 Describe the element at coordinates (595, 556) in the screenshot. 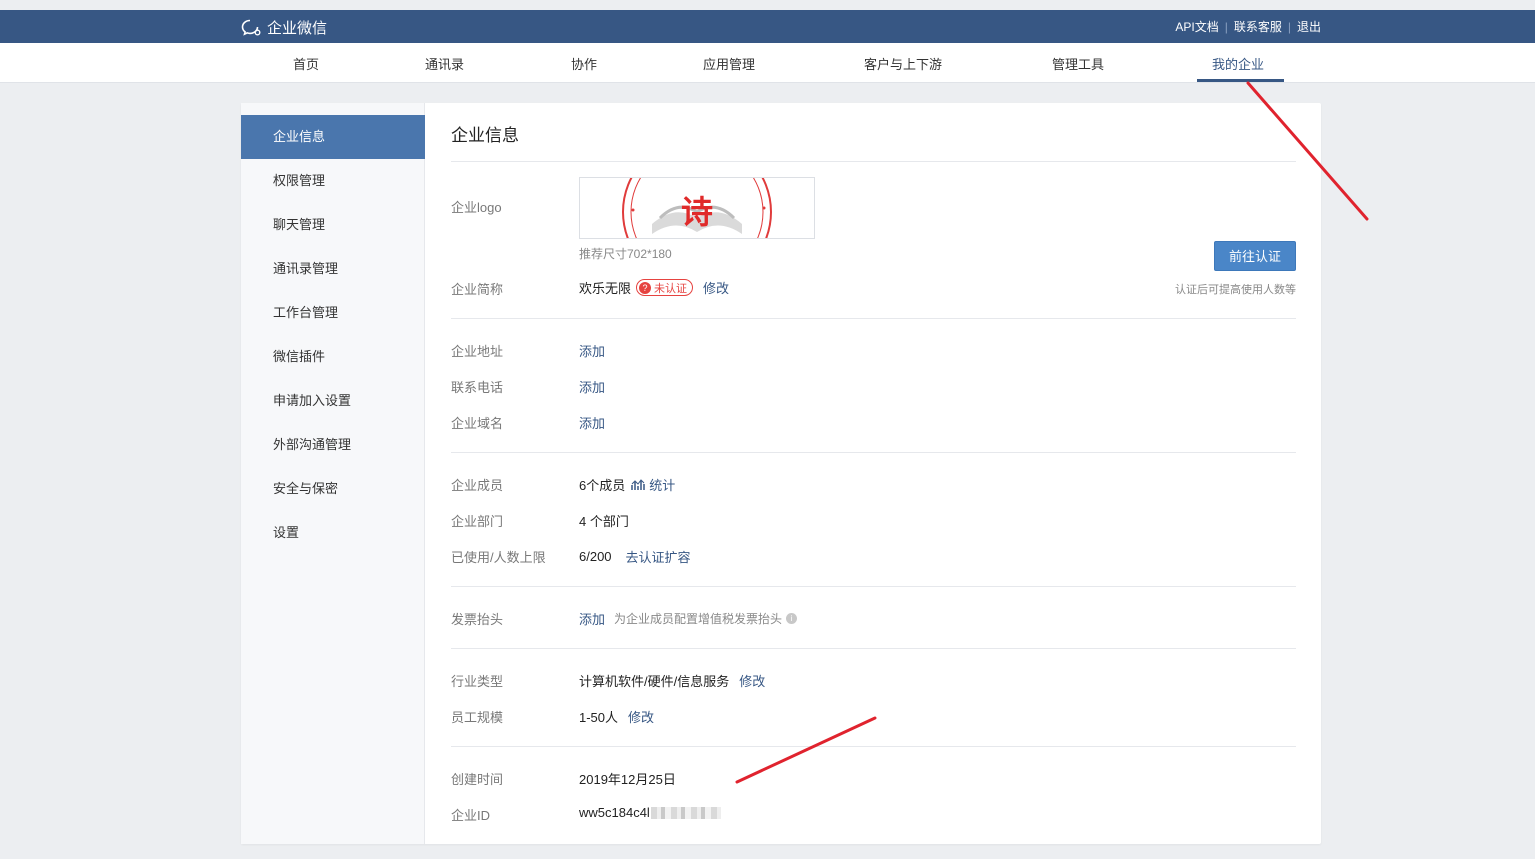

I see `usage-value: 6/200` at that location.